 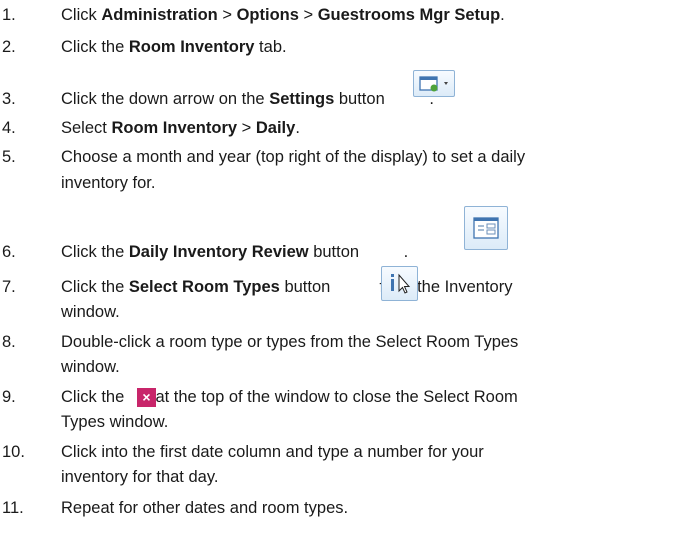 What do you see at coordinates (9, 157) in the screenshot?
I see `step-number: 5.` at bounding box center [9, 157].